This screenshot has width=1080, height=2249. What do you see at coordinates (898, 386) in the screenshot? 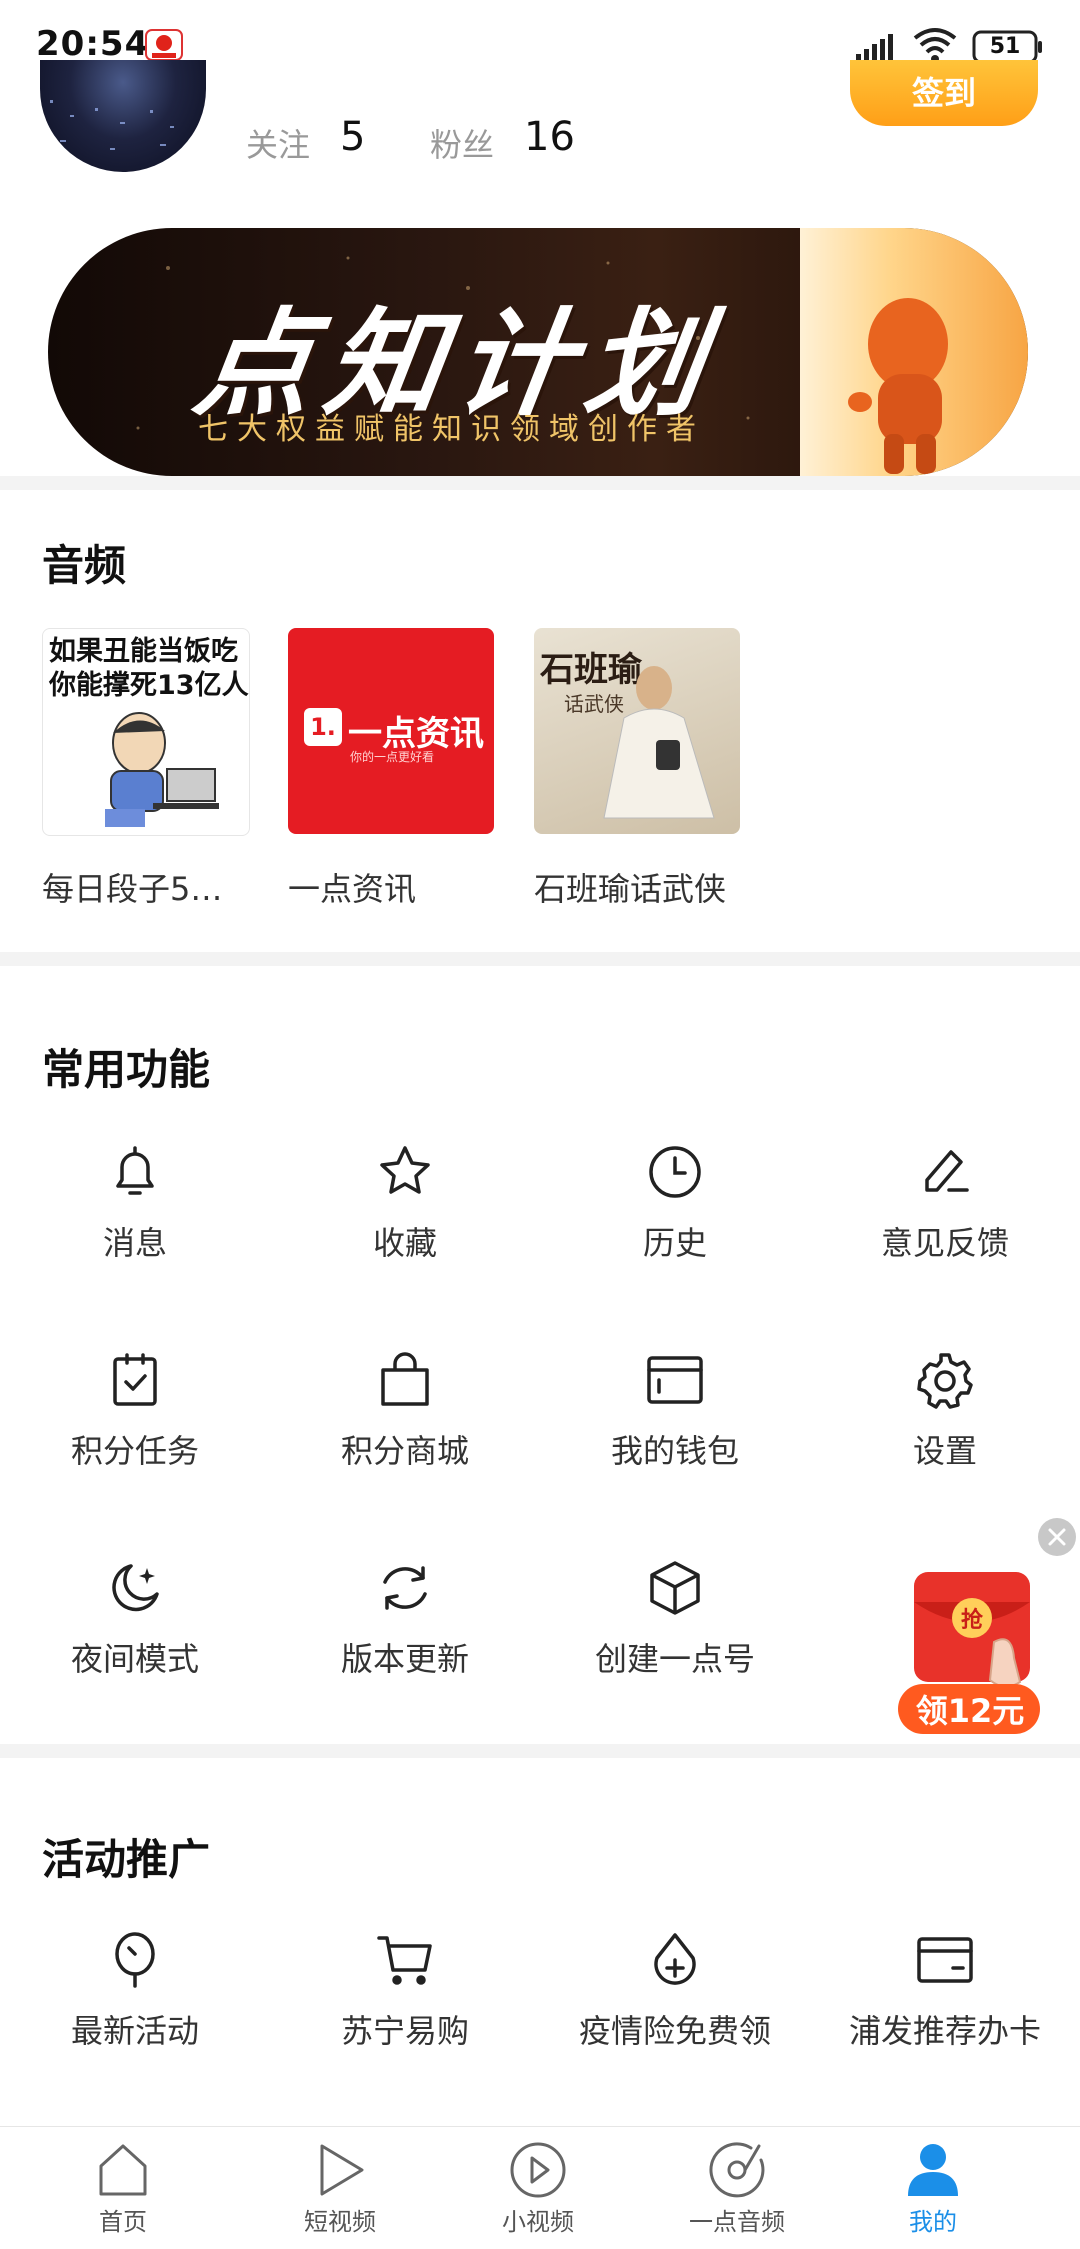
I see `astronaut-illustration` at bounding box center [898, 386].